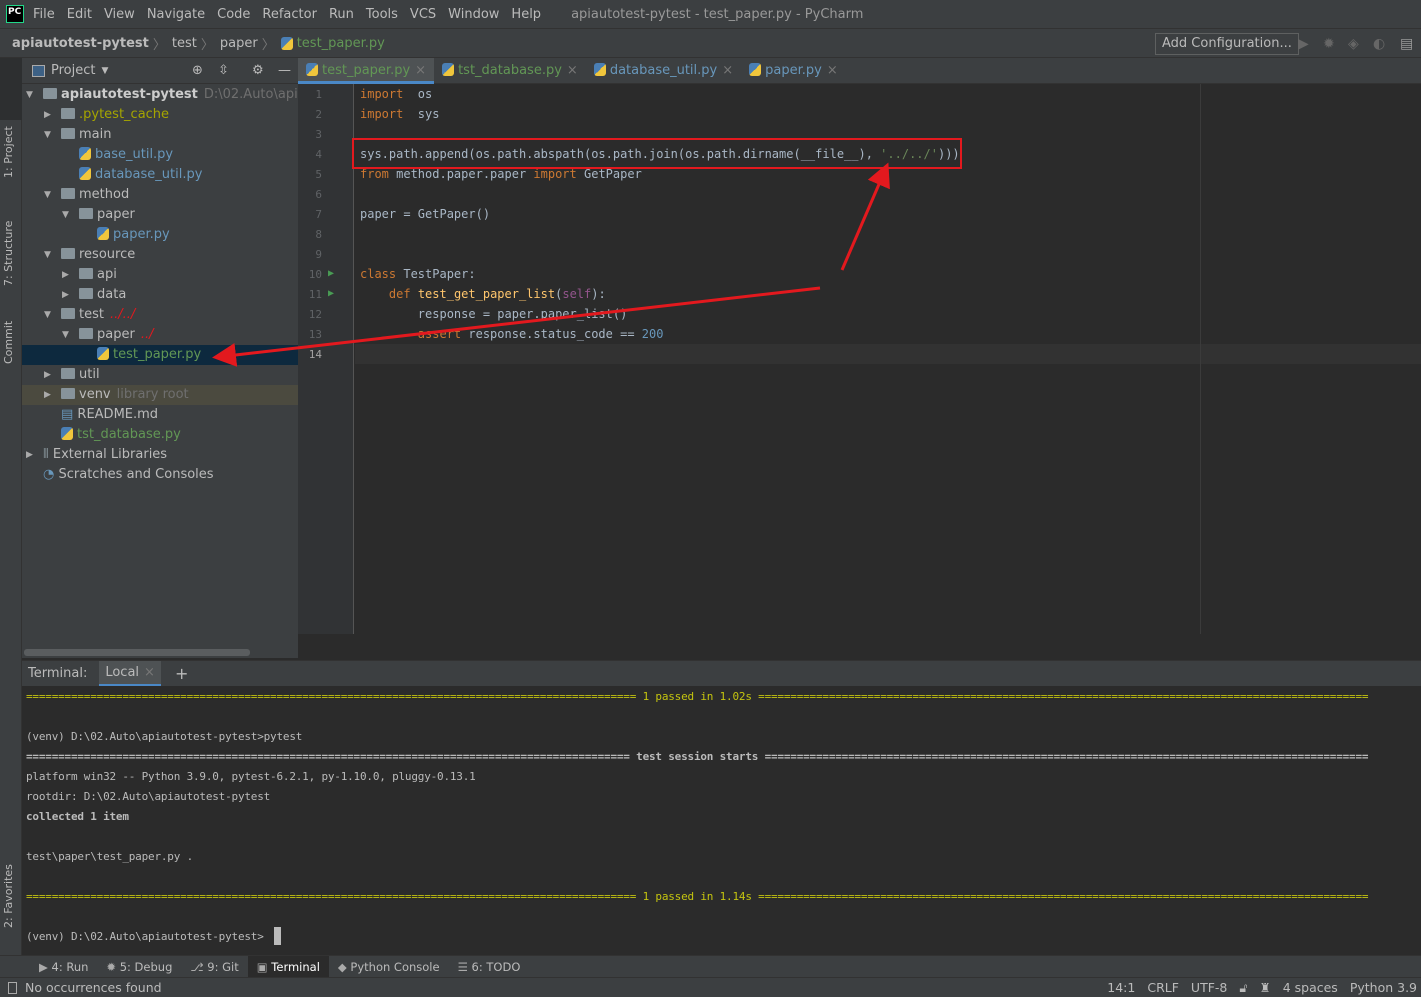 The image size is (1421, 997). What do you see at coordinates (284, 70) in the screenshot?
I see `minimize-icon: —` at bounding box center [284, 70].